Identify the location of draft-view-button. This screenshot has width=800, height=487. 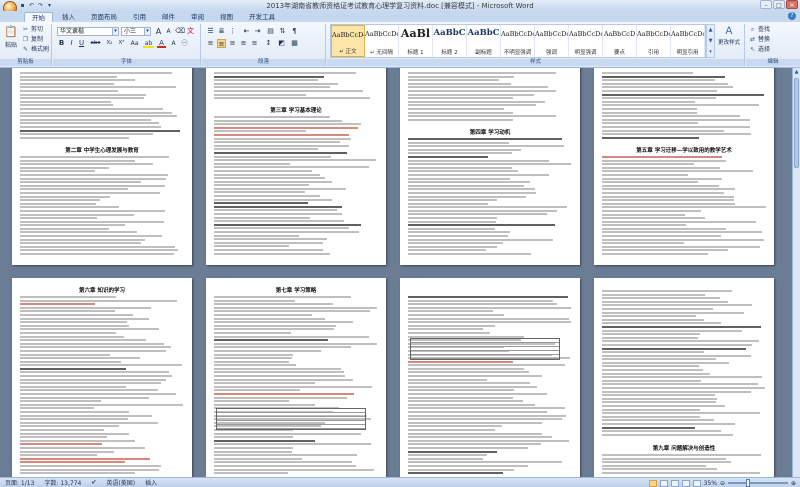
(696, 483).